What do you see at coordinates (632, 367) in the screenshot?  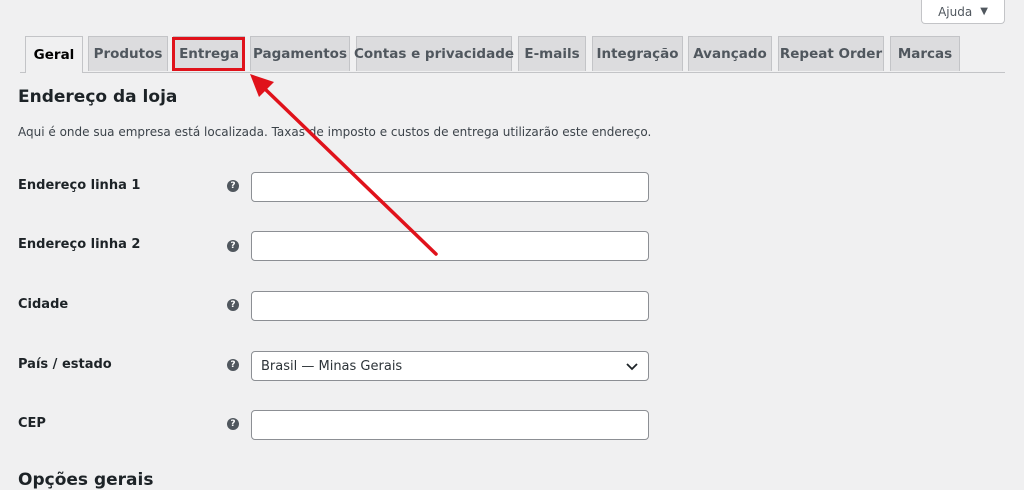 I see `chevron-down-icon` at bounding box center [632, 367].